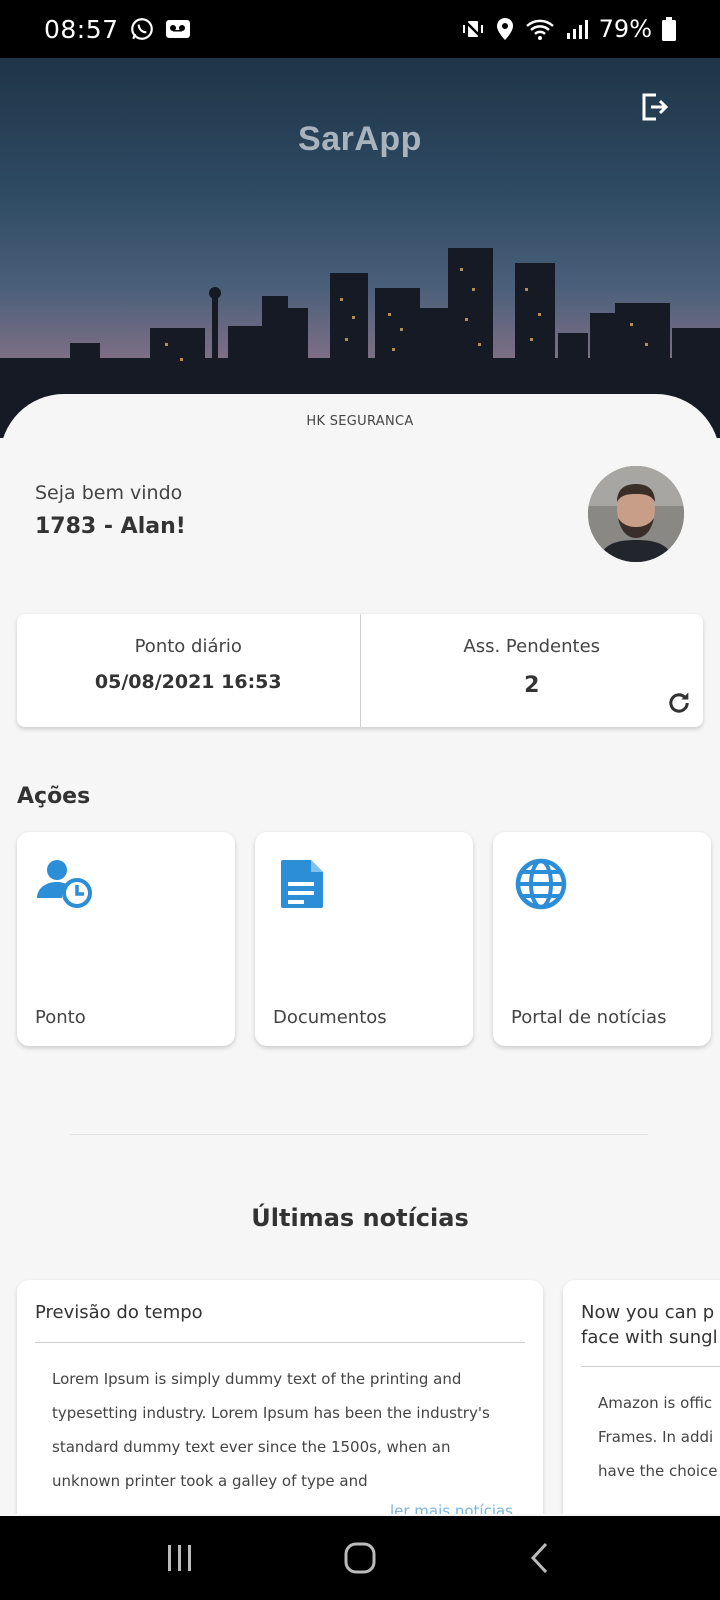 Image resolution: width=720 pixels, height=1600 pixels. I want to click on recent-apps-button, so click(180, 1558).